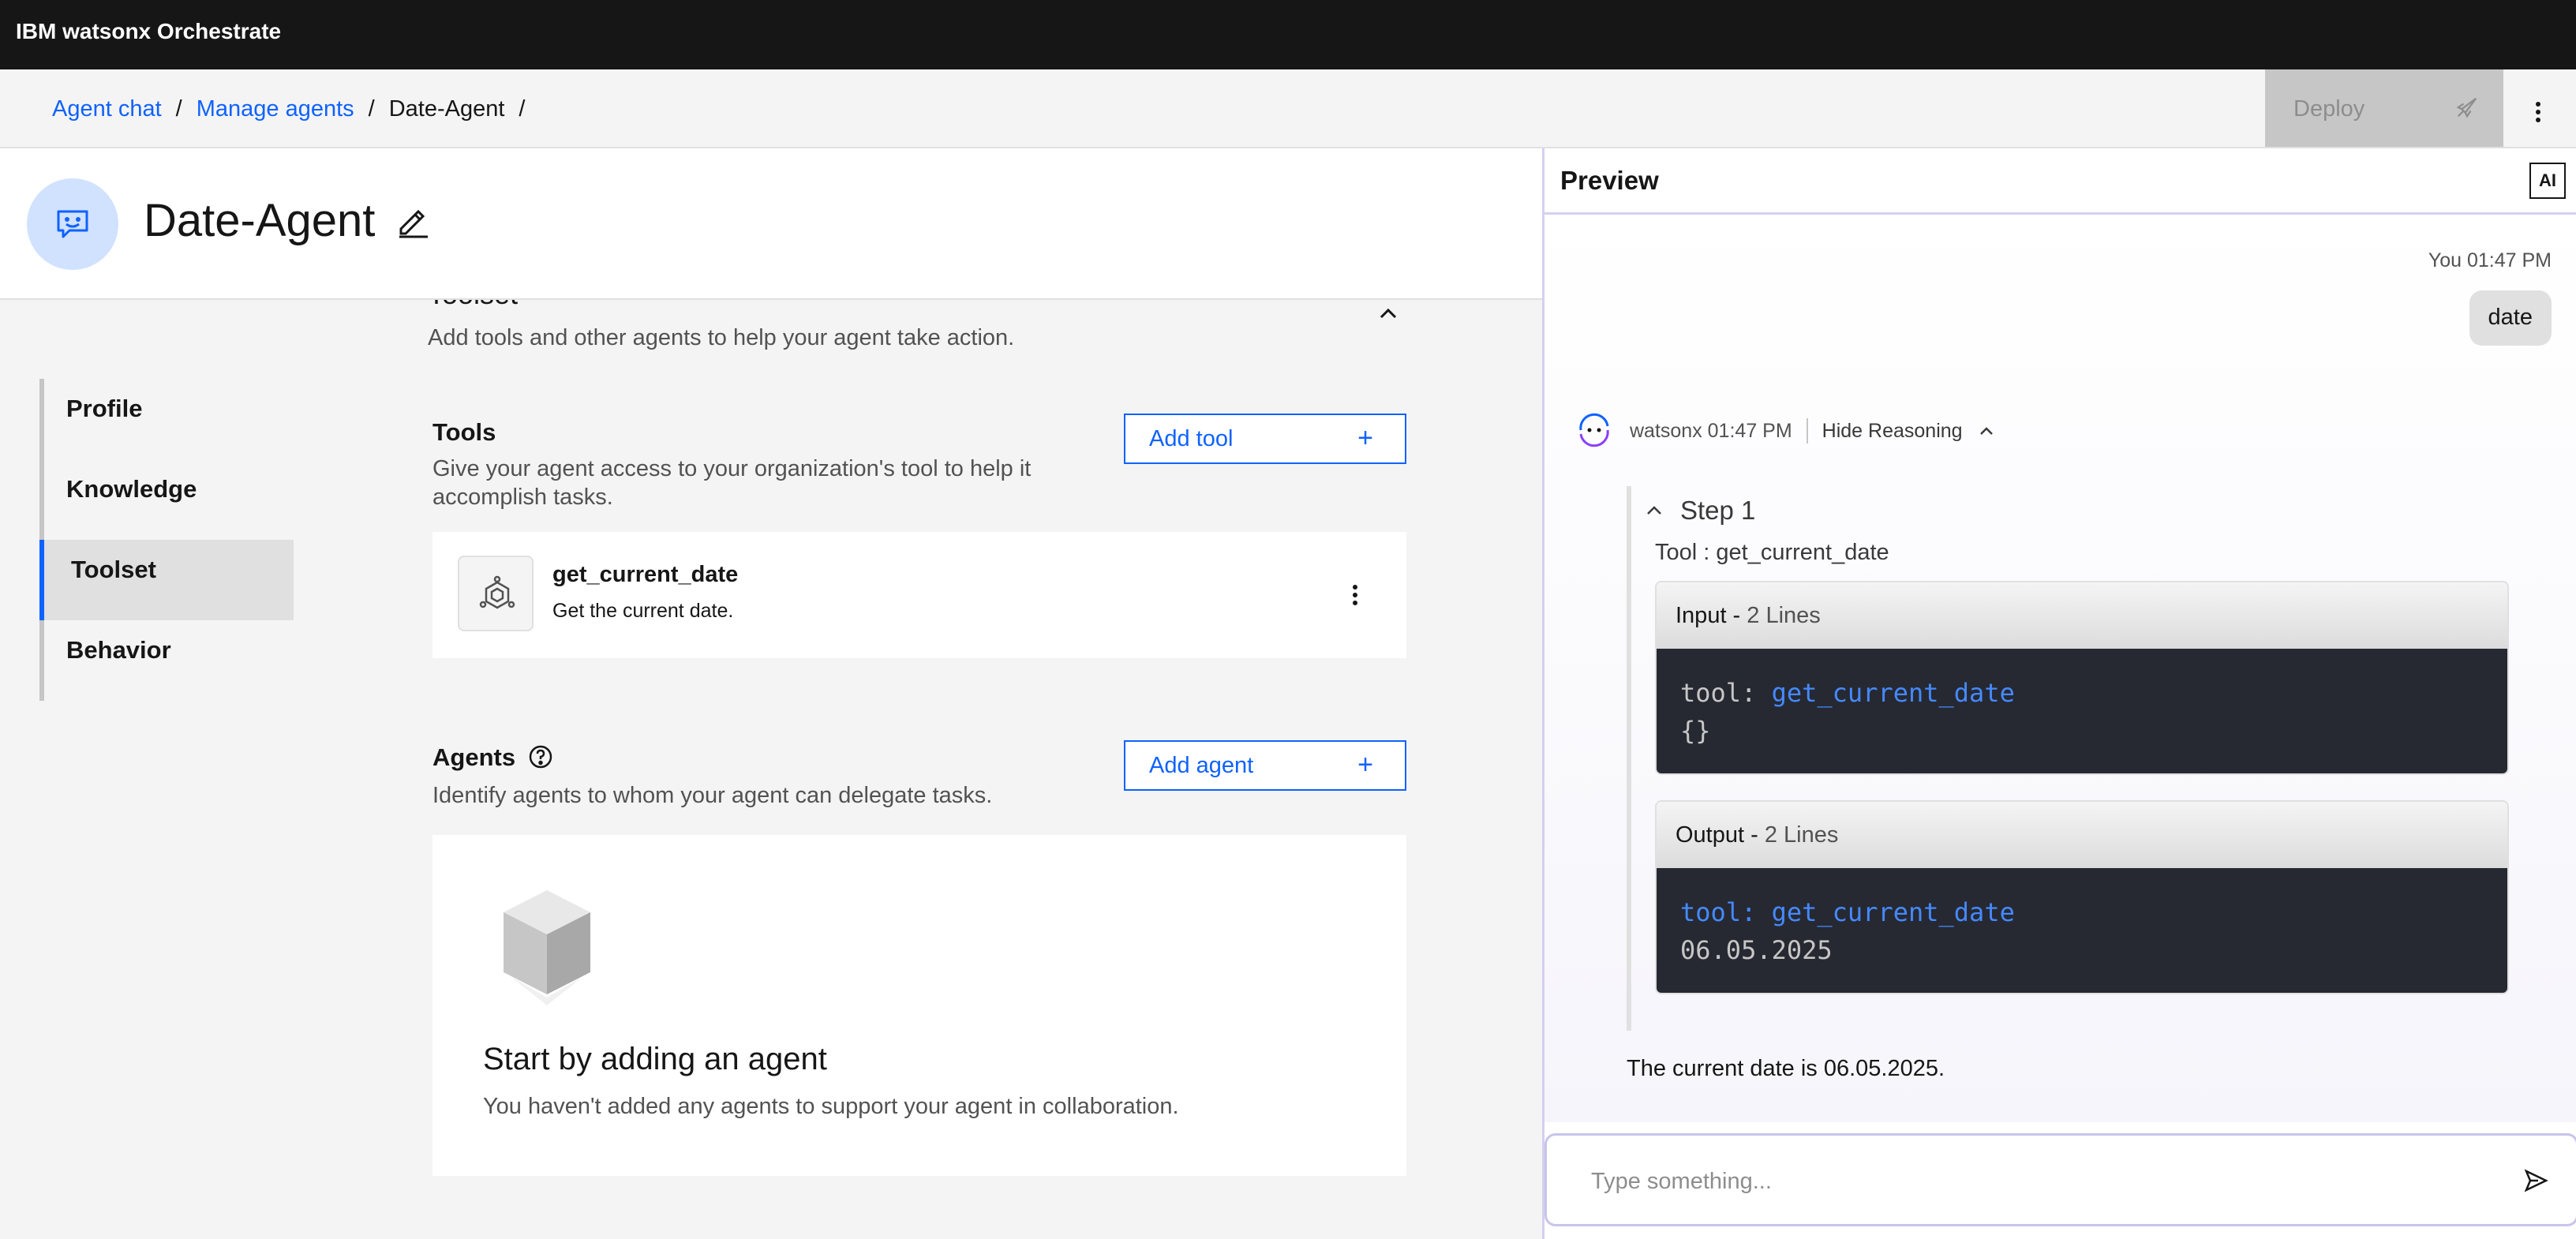 This screenshot has height=1239, width=2576. What do you see at coordinates (655, 1059) in the screenshot?
I see `empty-state-title: Start by adding an agent` at bounding box center [655, 1059].